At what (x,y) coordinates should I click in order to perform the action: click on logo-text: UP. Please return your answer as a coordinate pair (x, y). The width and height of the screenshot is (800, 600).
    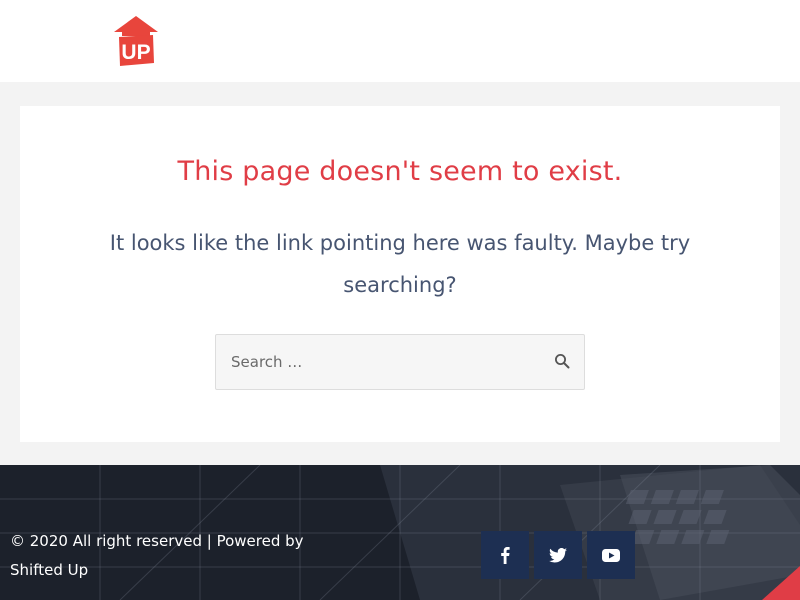
    Looking at the image, I should click on (135, 52).